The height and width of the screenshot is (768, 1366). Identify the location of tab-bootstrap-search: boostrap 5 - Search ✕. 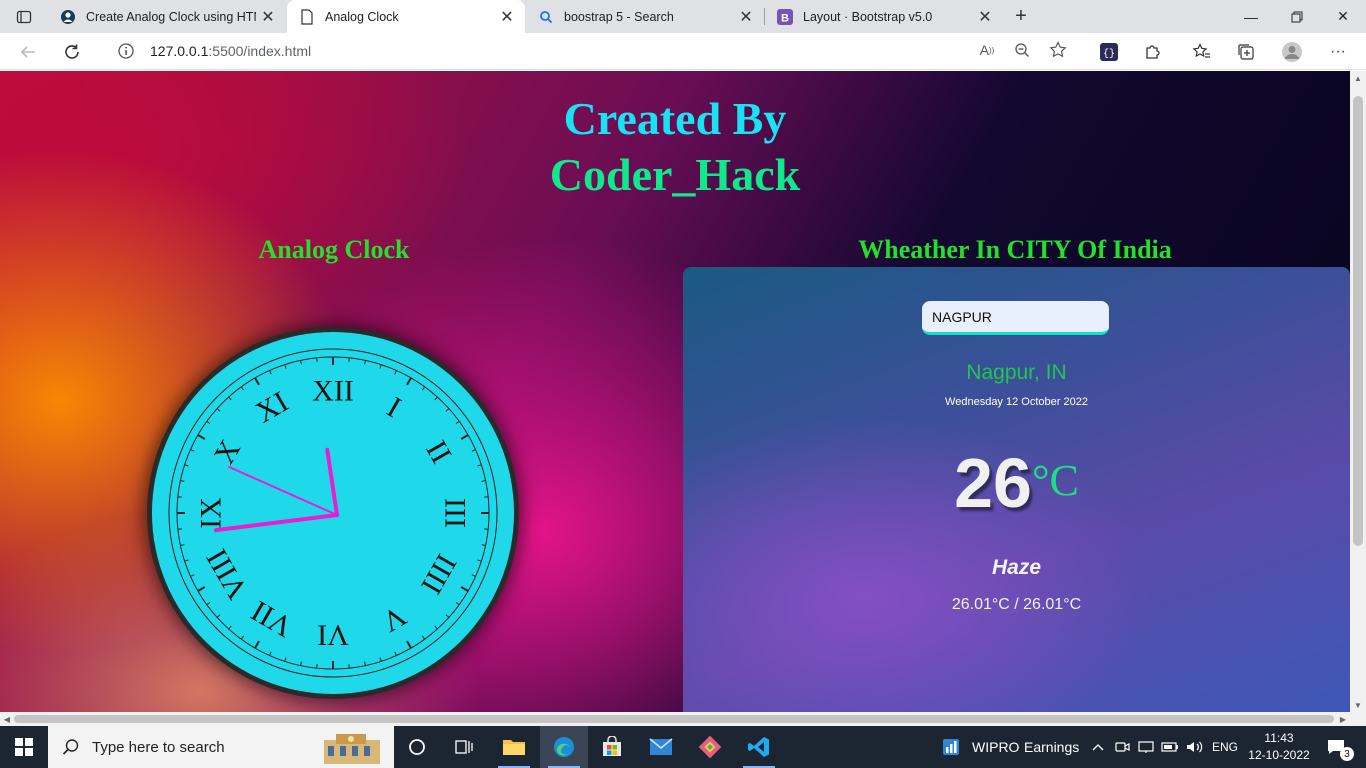
(645, 16).